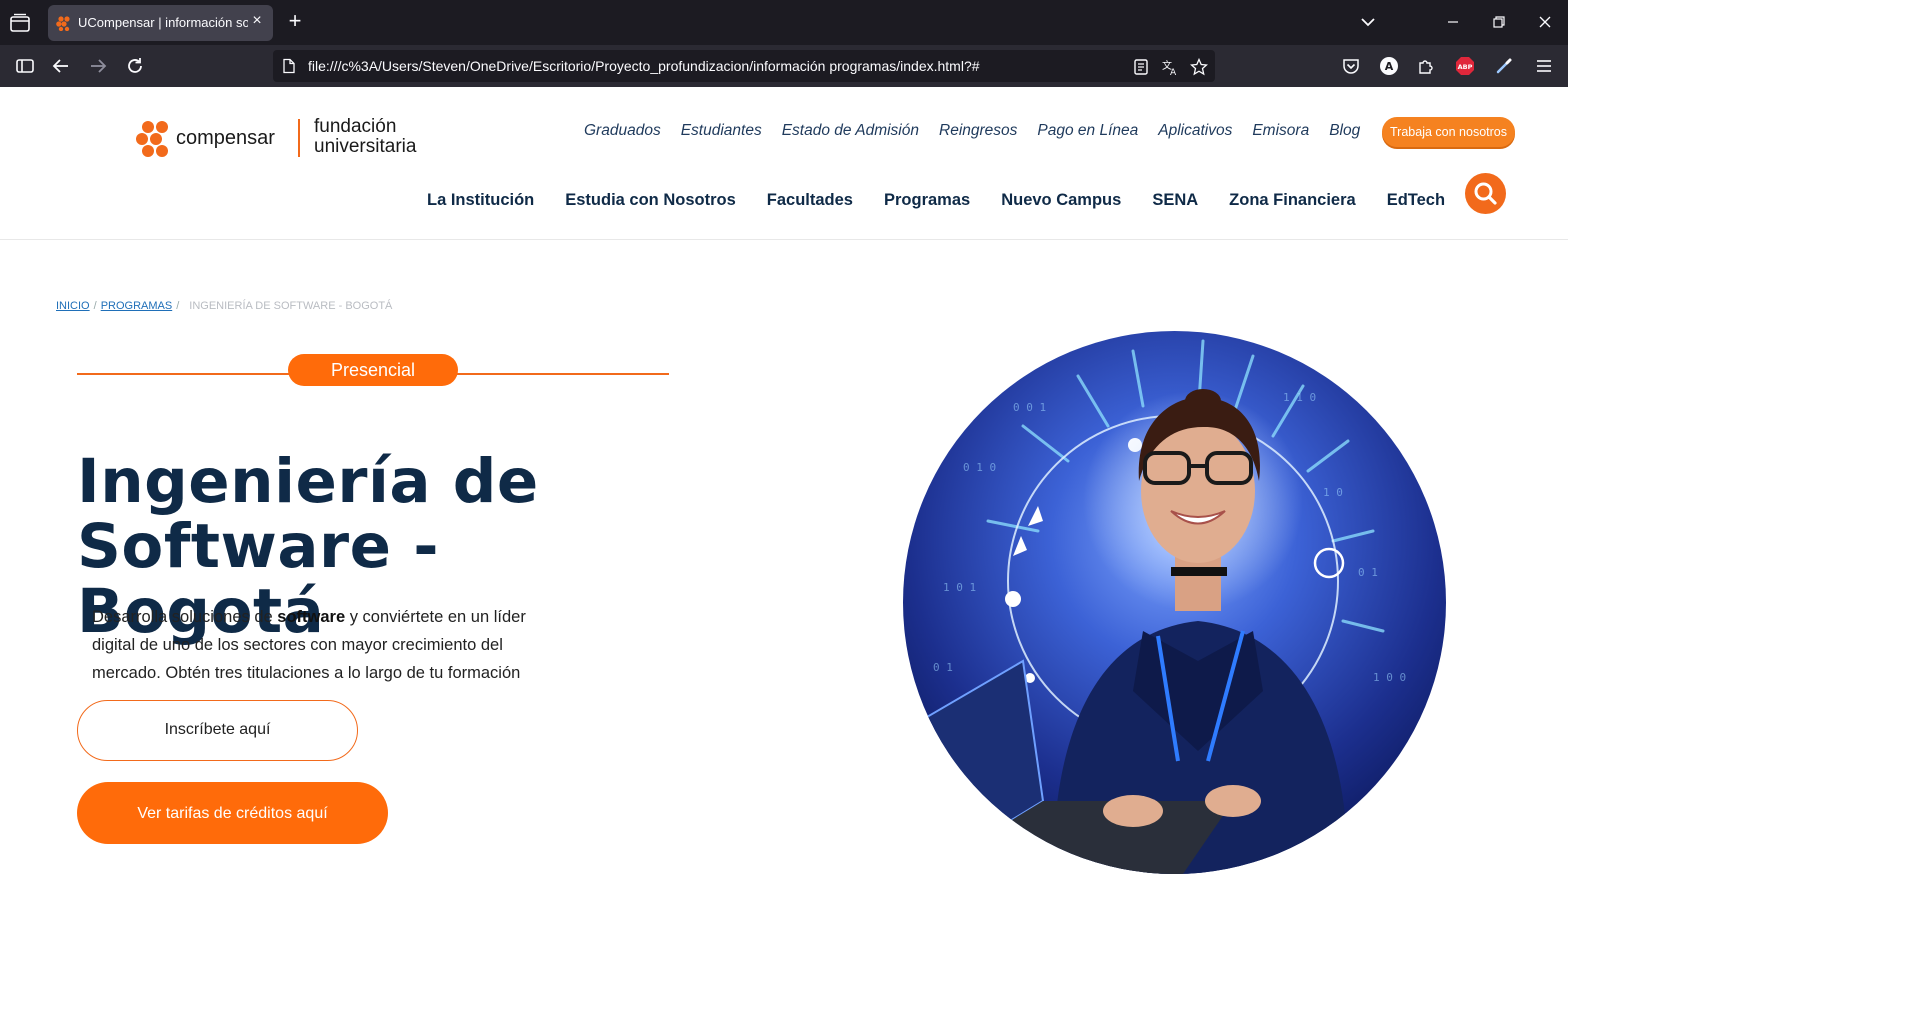 This screenshot has width=1919, height=1016. I want to click on minimize-icon, so click(1453, 22).